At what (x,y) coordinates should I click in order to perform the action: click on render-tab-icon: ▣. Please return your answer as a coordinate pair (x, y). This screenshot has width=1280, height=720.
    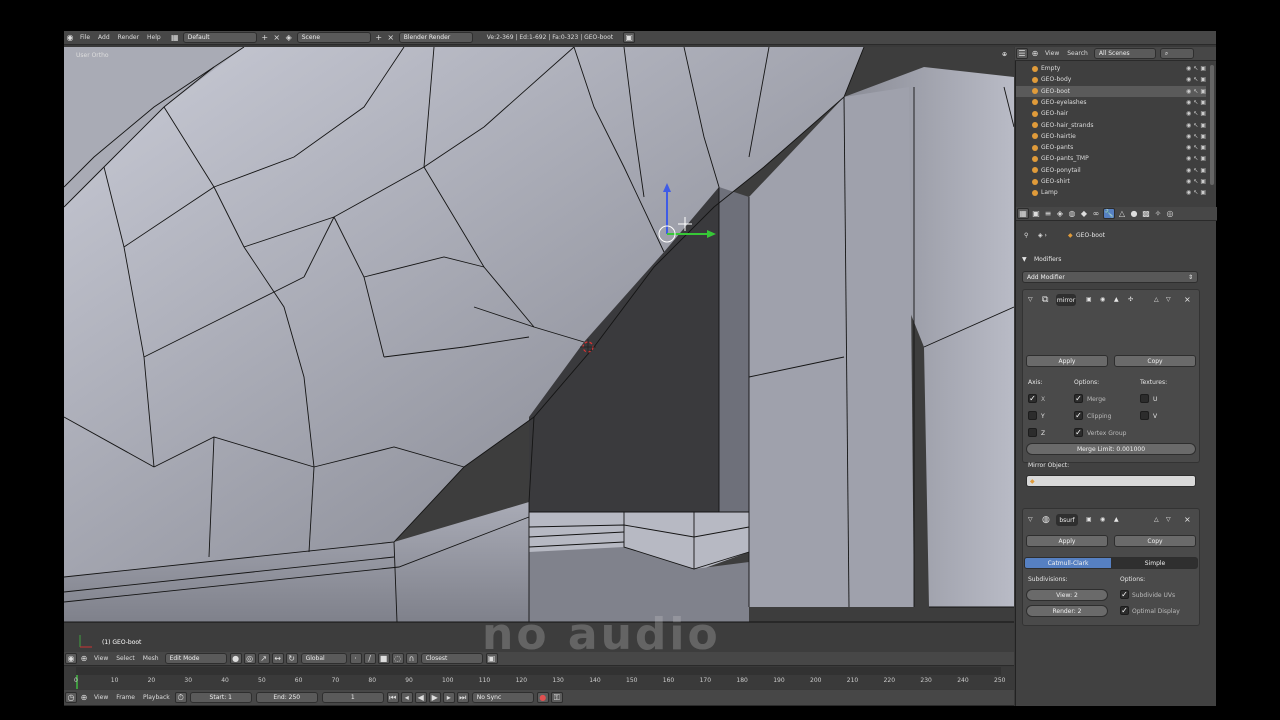
    Looking at the image, I should click on (1036, 213).